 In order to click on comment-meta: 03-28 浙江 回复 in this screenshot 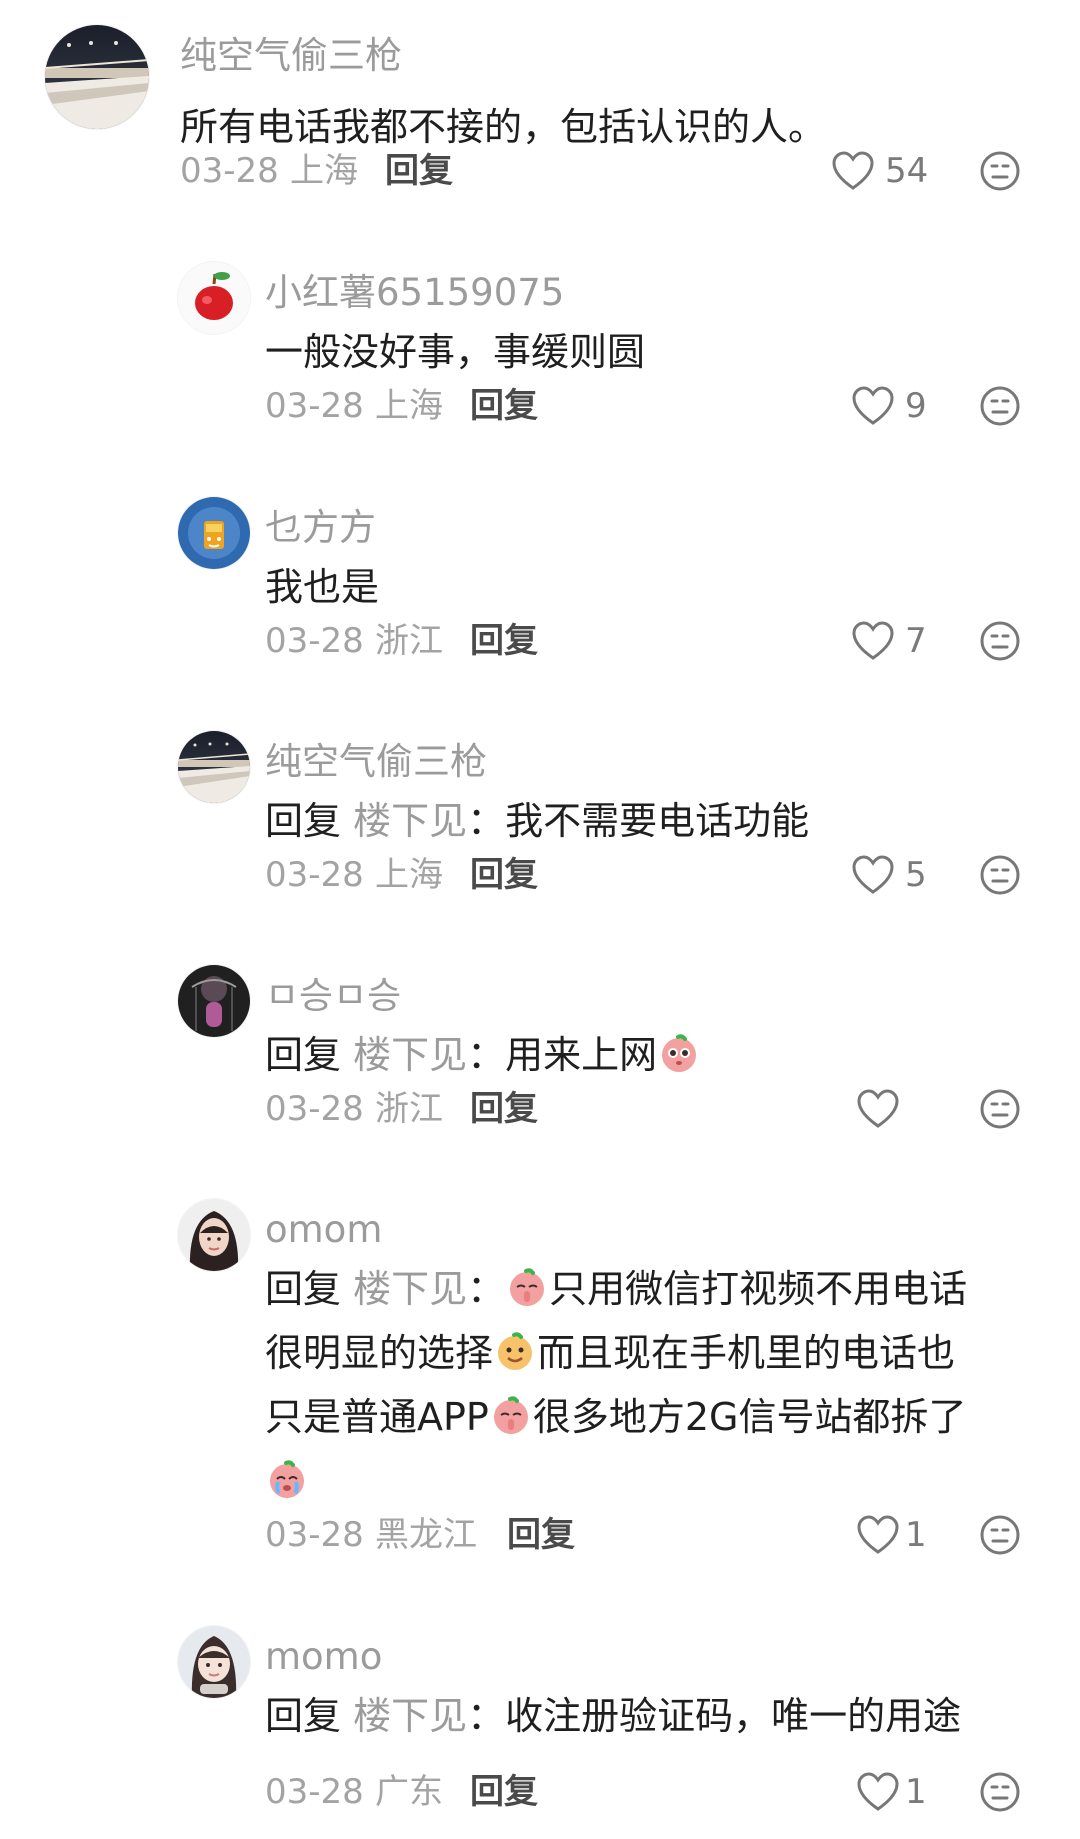, I will do `click(655, 1109)`.